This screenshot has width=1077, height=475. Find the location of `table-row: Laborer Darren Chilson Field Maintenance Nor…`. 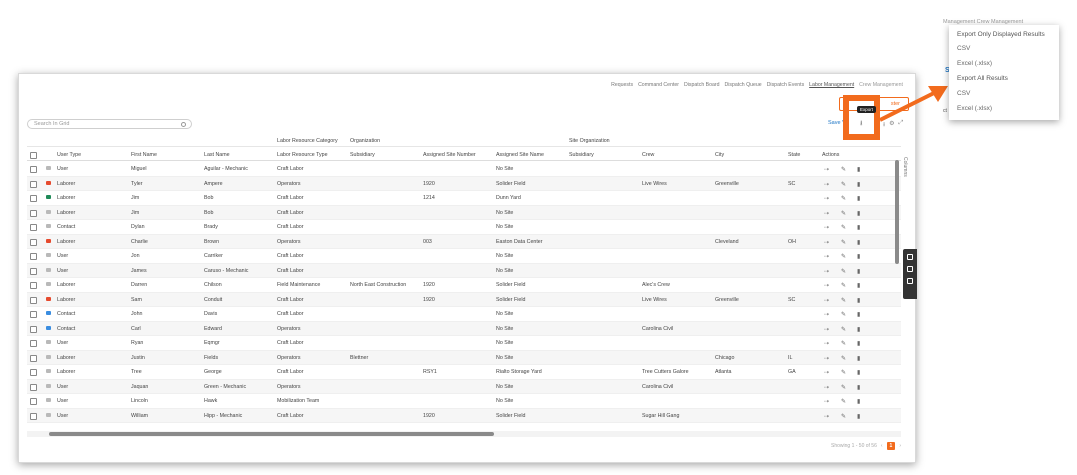

table-row: Laborer Darren Chilson Field Maintenance Nor… is located at coordinates (464, 285).